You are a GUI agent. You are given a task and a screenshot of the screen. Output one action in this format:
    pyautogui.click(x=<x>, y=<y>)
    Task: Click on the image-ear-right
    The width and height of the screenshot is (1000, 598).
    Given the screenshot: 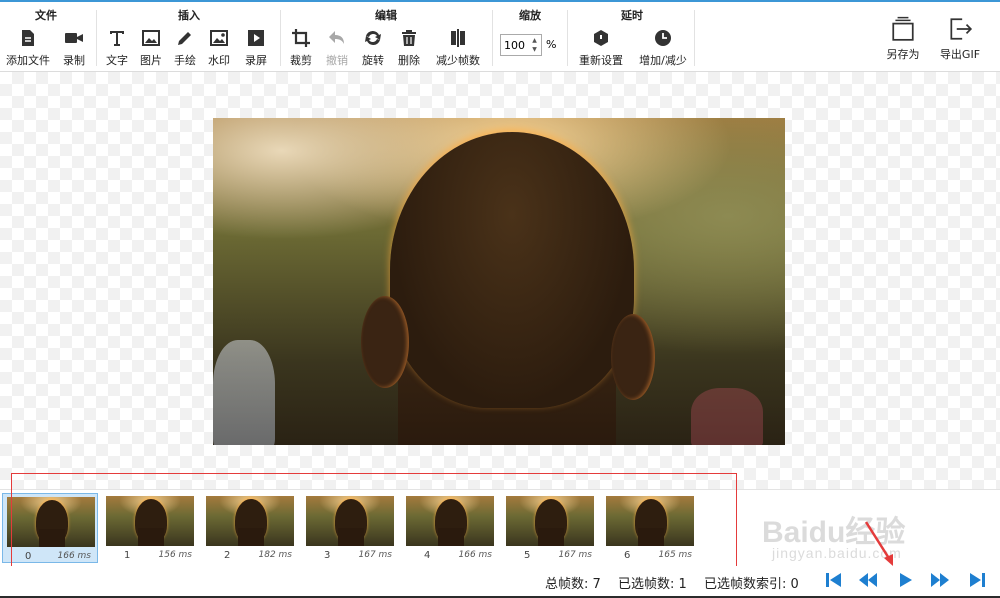 What is the action you would take?
    pyautogui.click(x=633, y=357)
    